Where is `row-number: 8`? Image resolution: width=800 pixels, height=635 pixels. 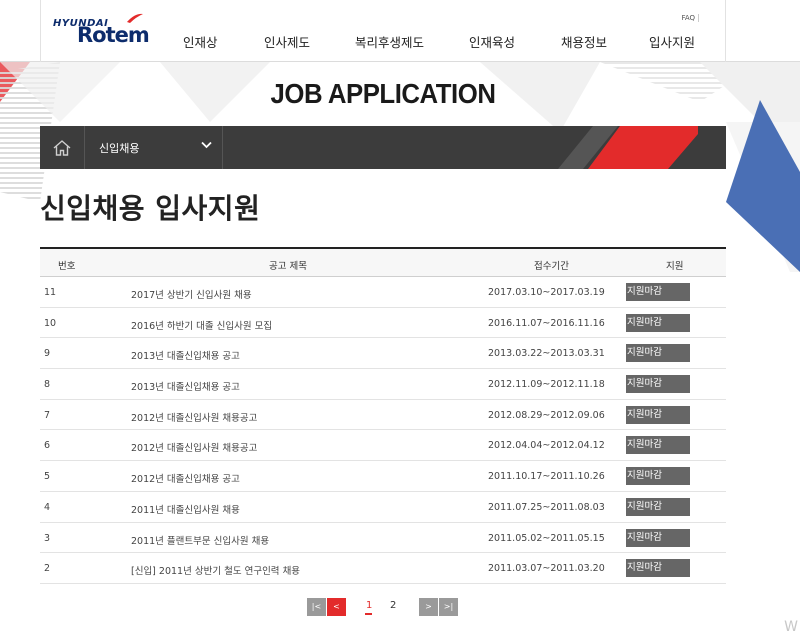 row-number: 8 is located at coordinates (47, 385).